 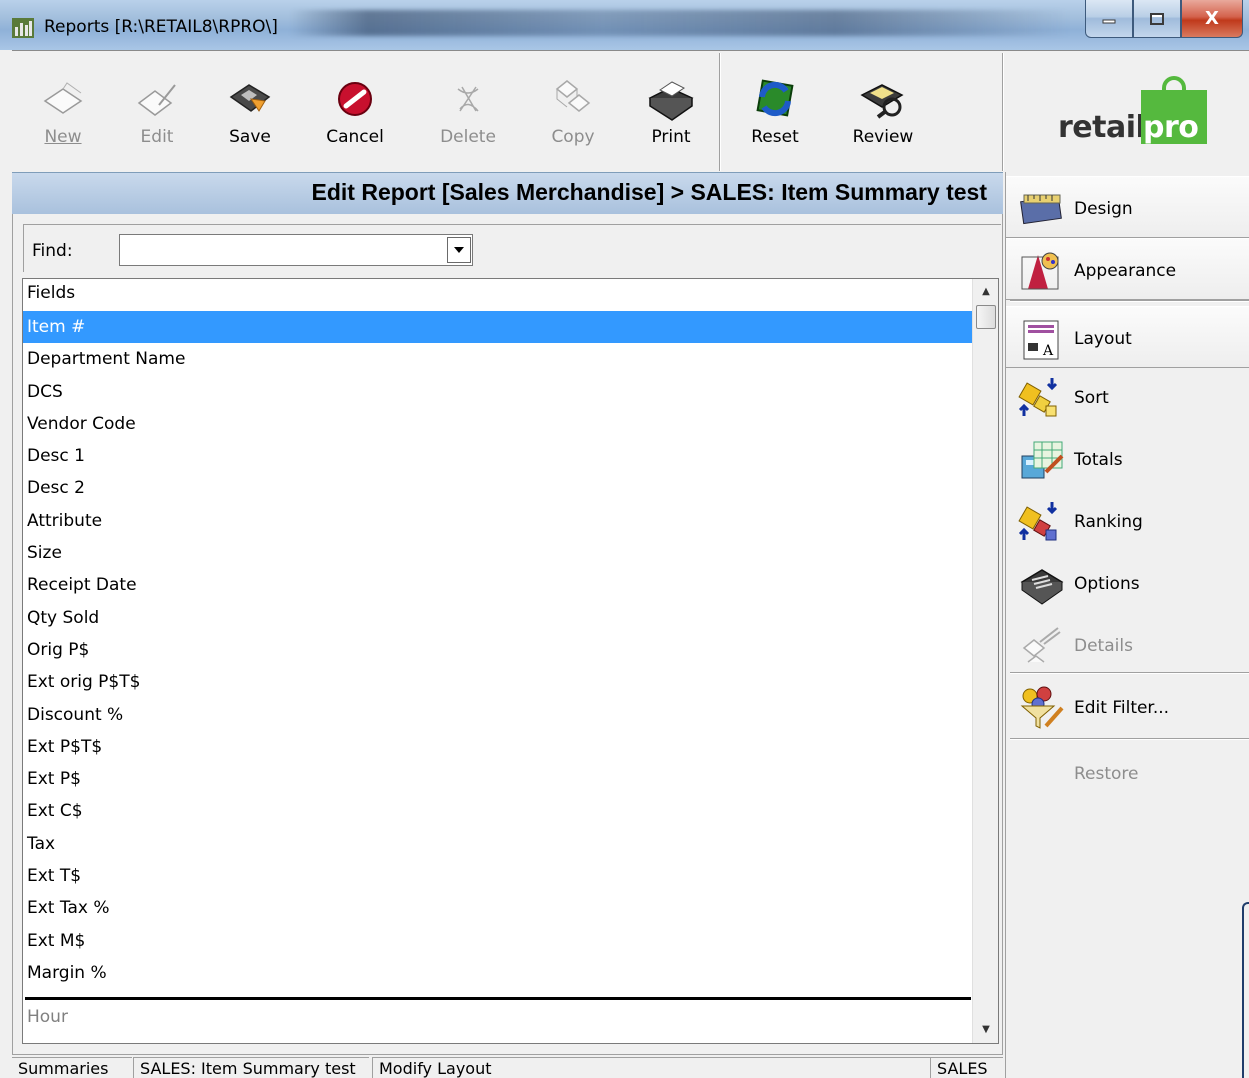 What do you see at coordinates (498, 424) in the screenshot?
I see `list-item: Vendor Code` at bounding box center [498, 424].